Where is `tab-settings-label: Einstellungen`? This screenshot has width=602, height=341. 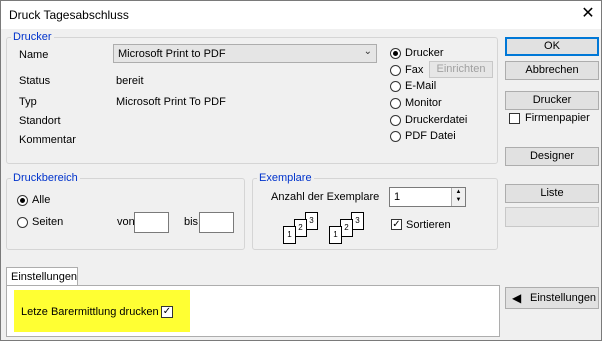 tab-settings-label: Einstellungen is located at coordinates (44, 277).